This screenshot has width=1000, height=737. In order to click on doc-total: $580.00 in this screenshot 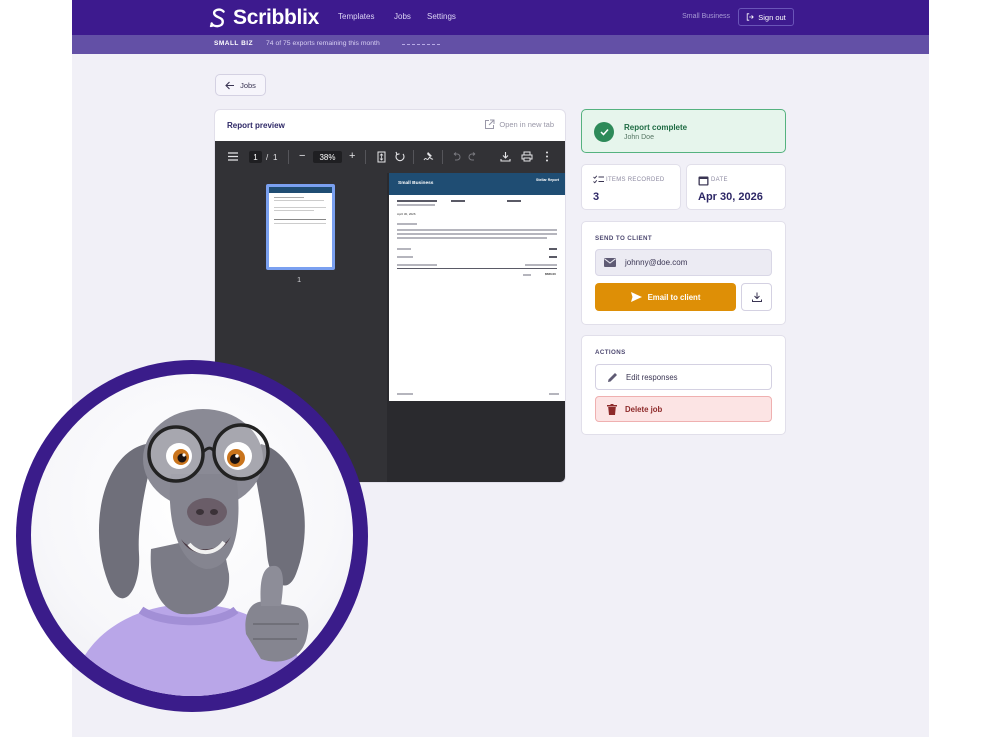, I will do `click(550, 274)`.